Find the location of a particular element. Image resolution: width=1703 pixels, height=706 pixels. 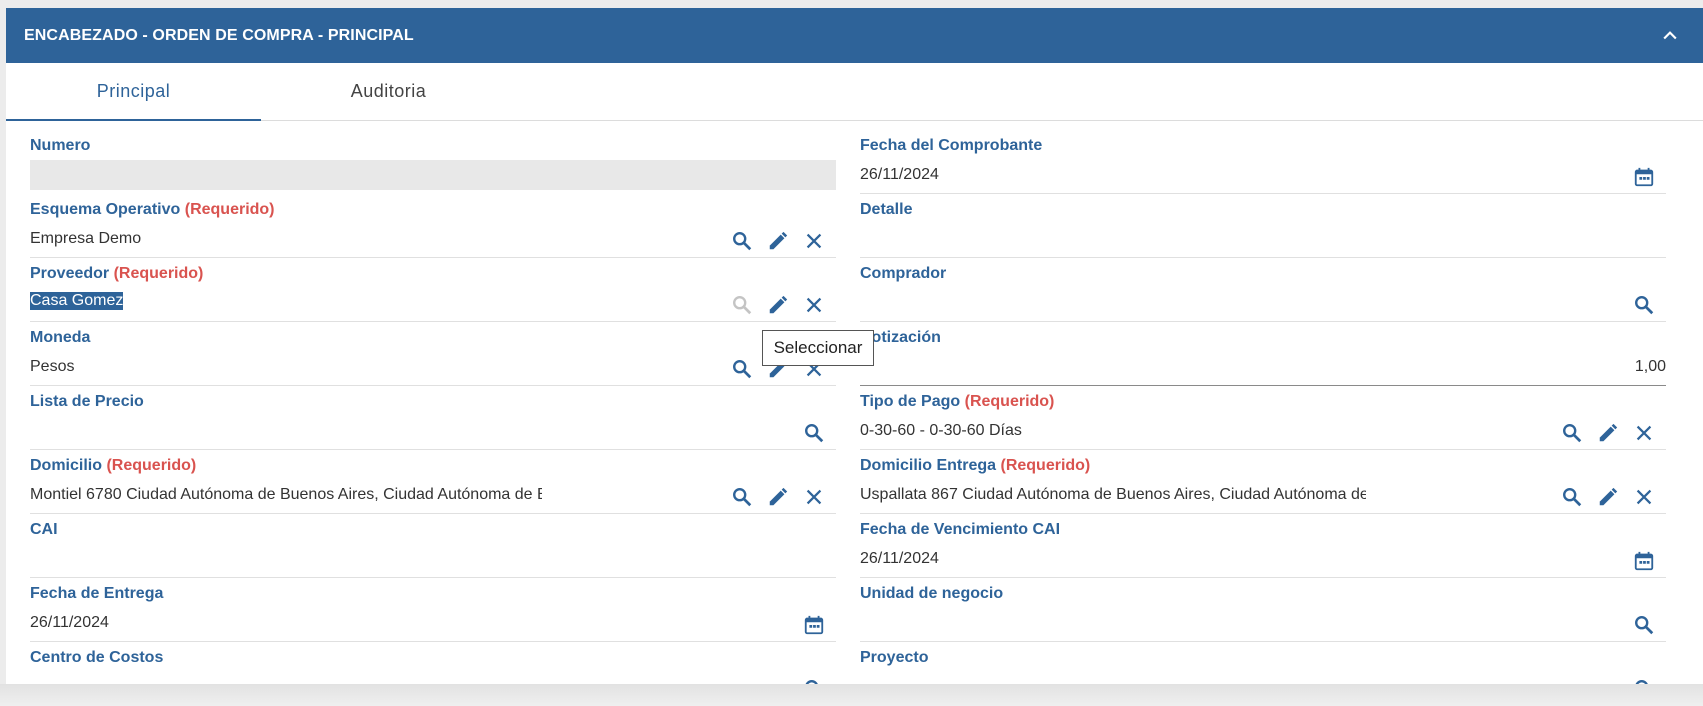

fecha-comprobante-value: 26/11/2024 is located at coordinates (899, 175).